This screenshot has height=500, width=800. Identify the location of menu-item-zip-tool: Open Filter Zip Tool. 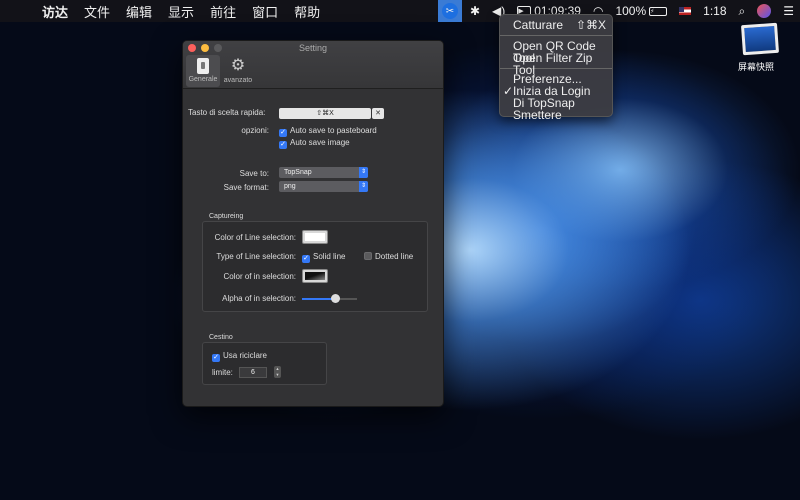
(556, 64).